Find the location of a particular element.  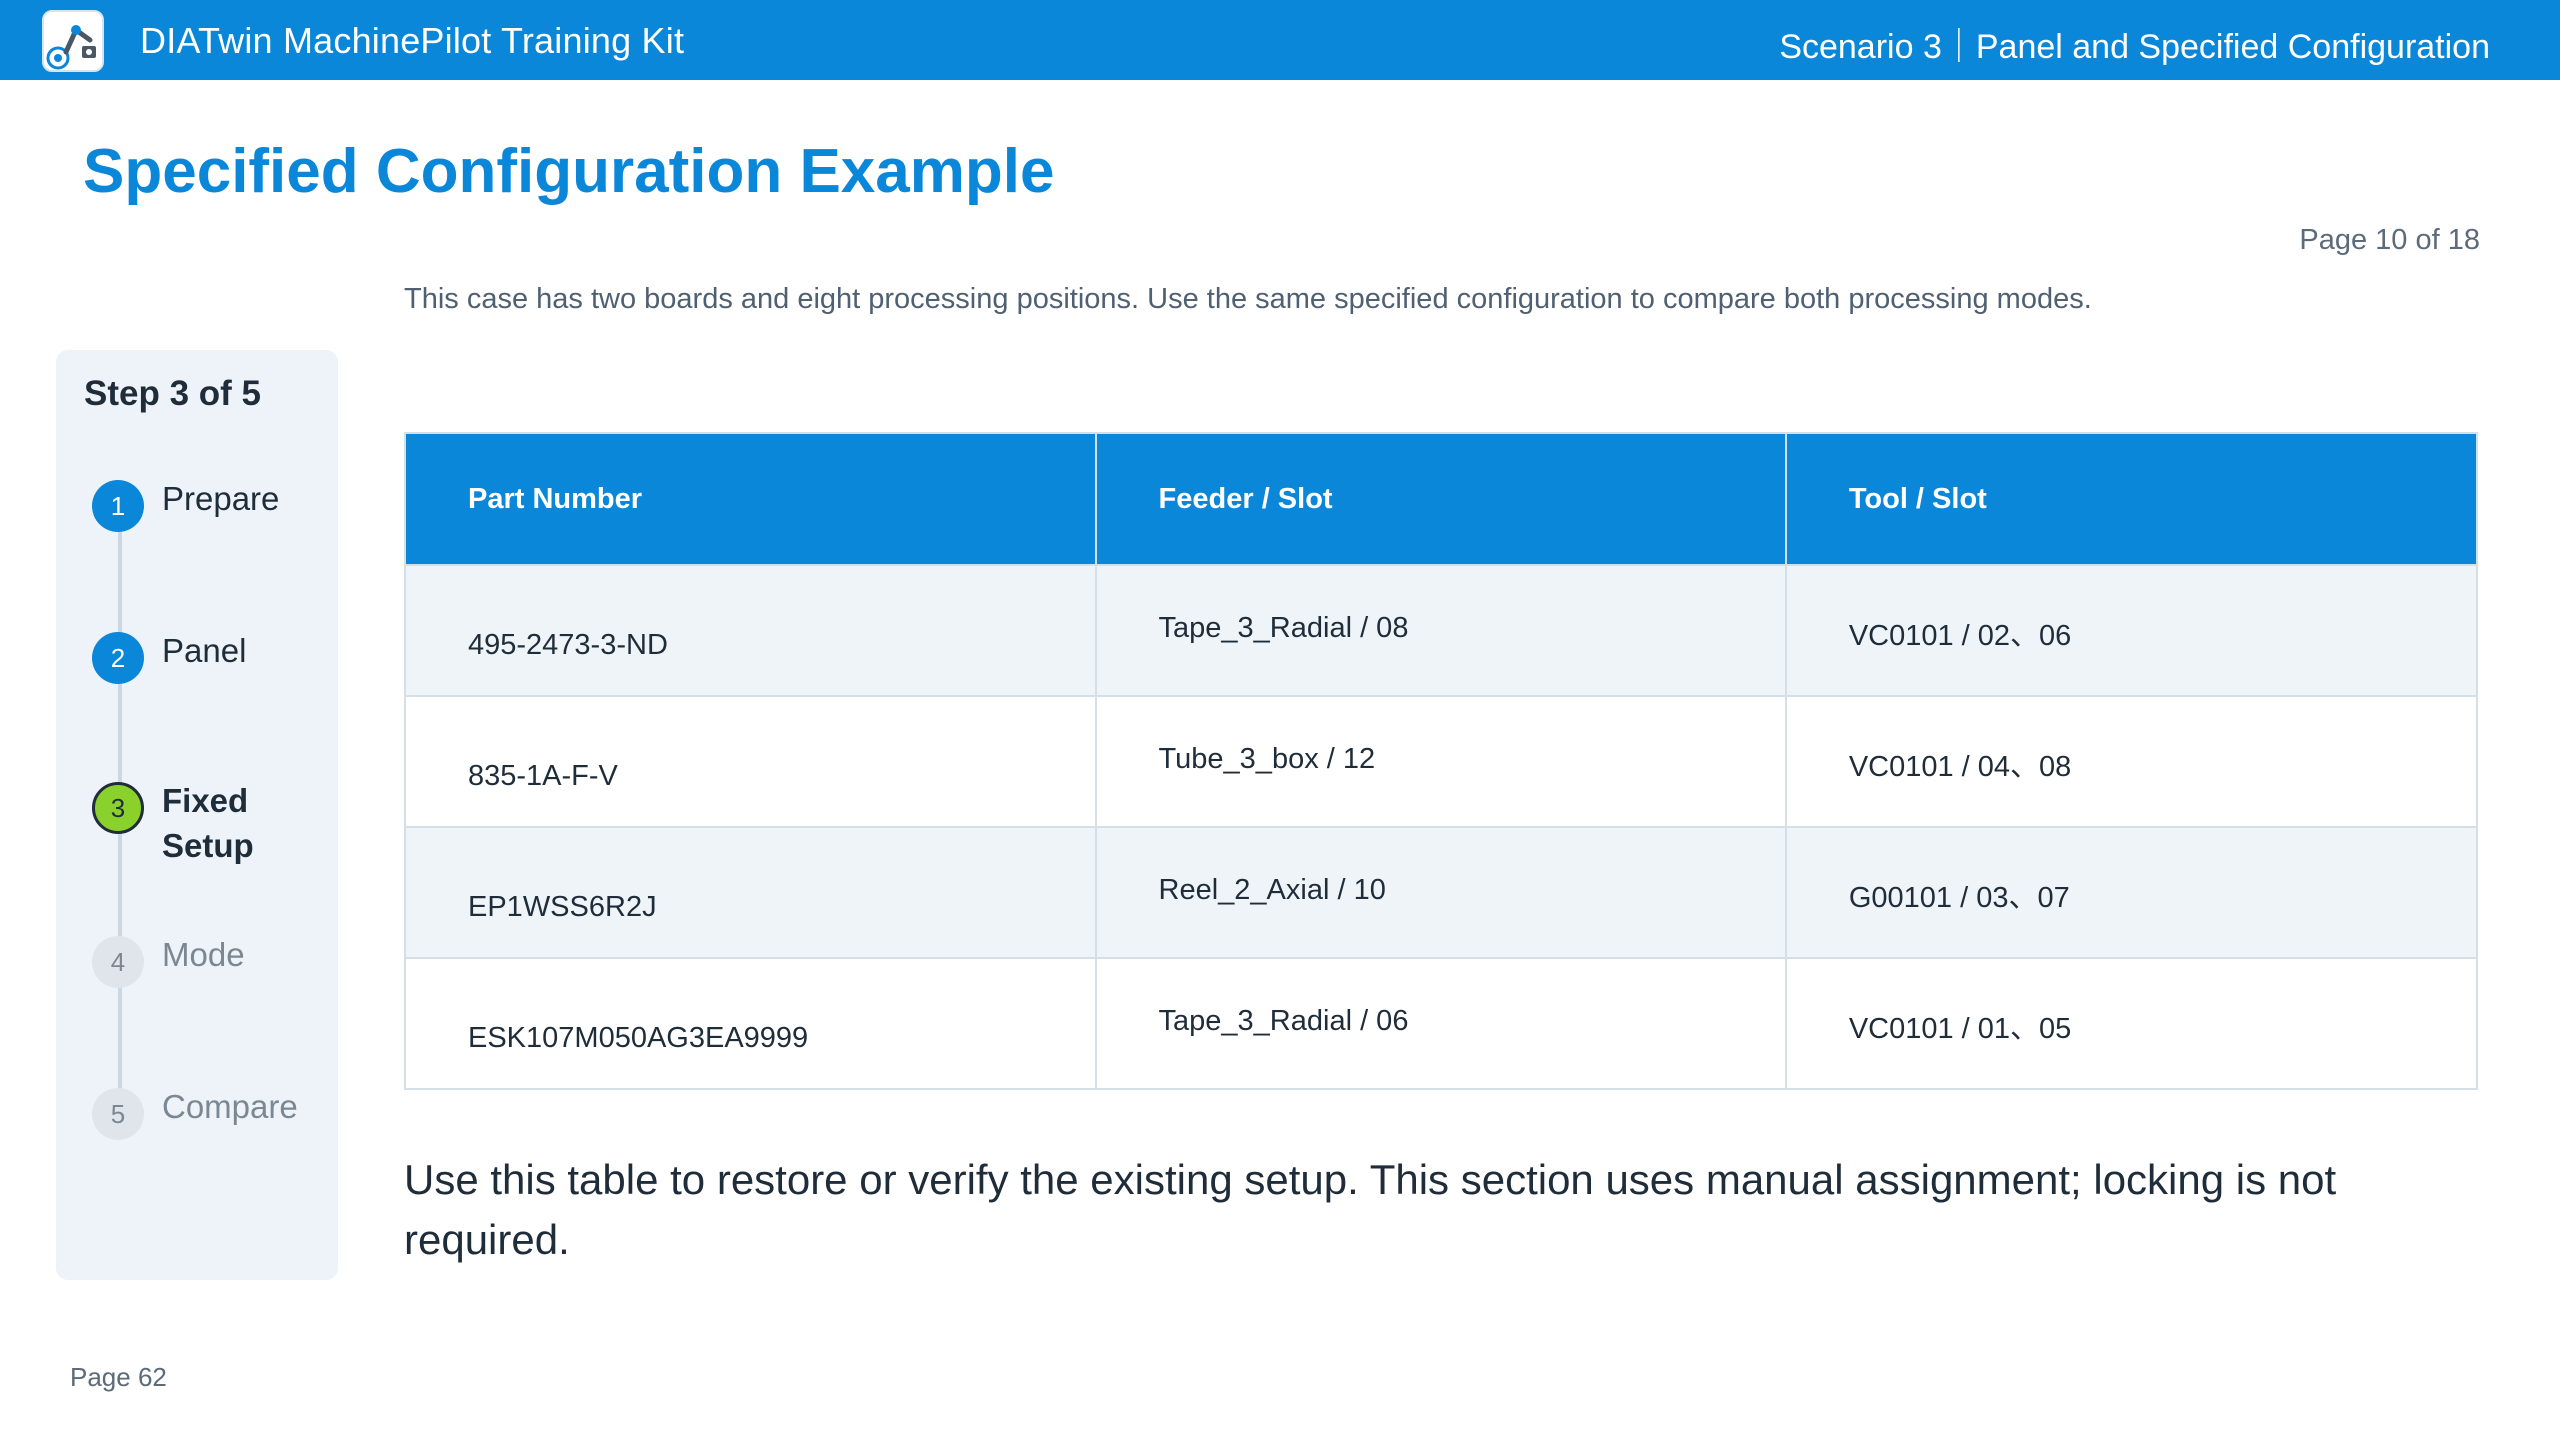

tool-slot-cell: VC0101 / 04、08 is located at coordinates (2131, 761).